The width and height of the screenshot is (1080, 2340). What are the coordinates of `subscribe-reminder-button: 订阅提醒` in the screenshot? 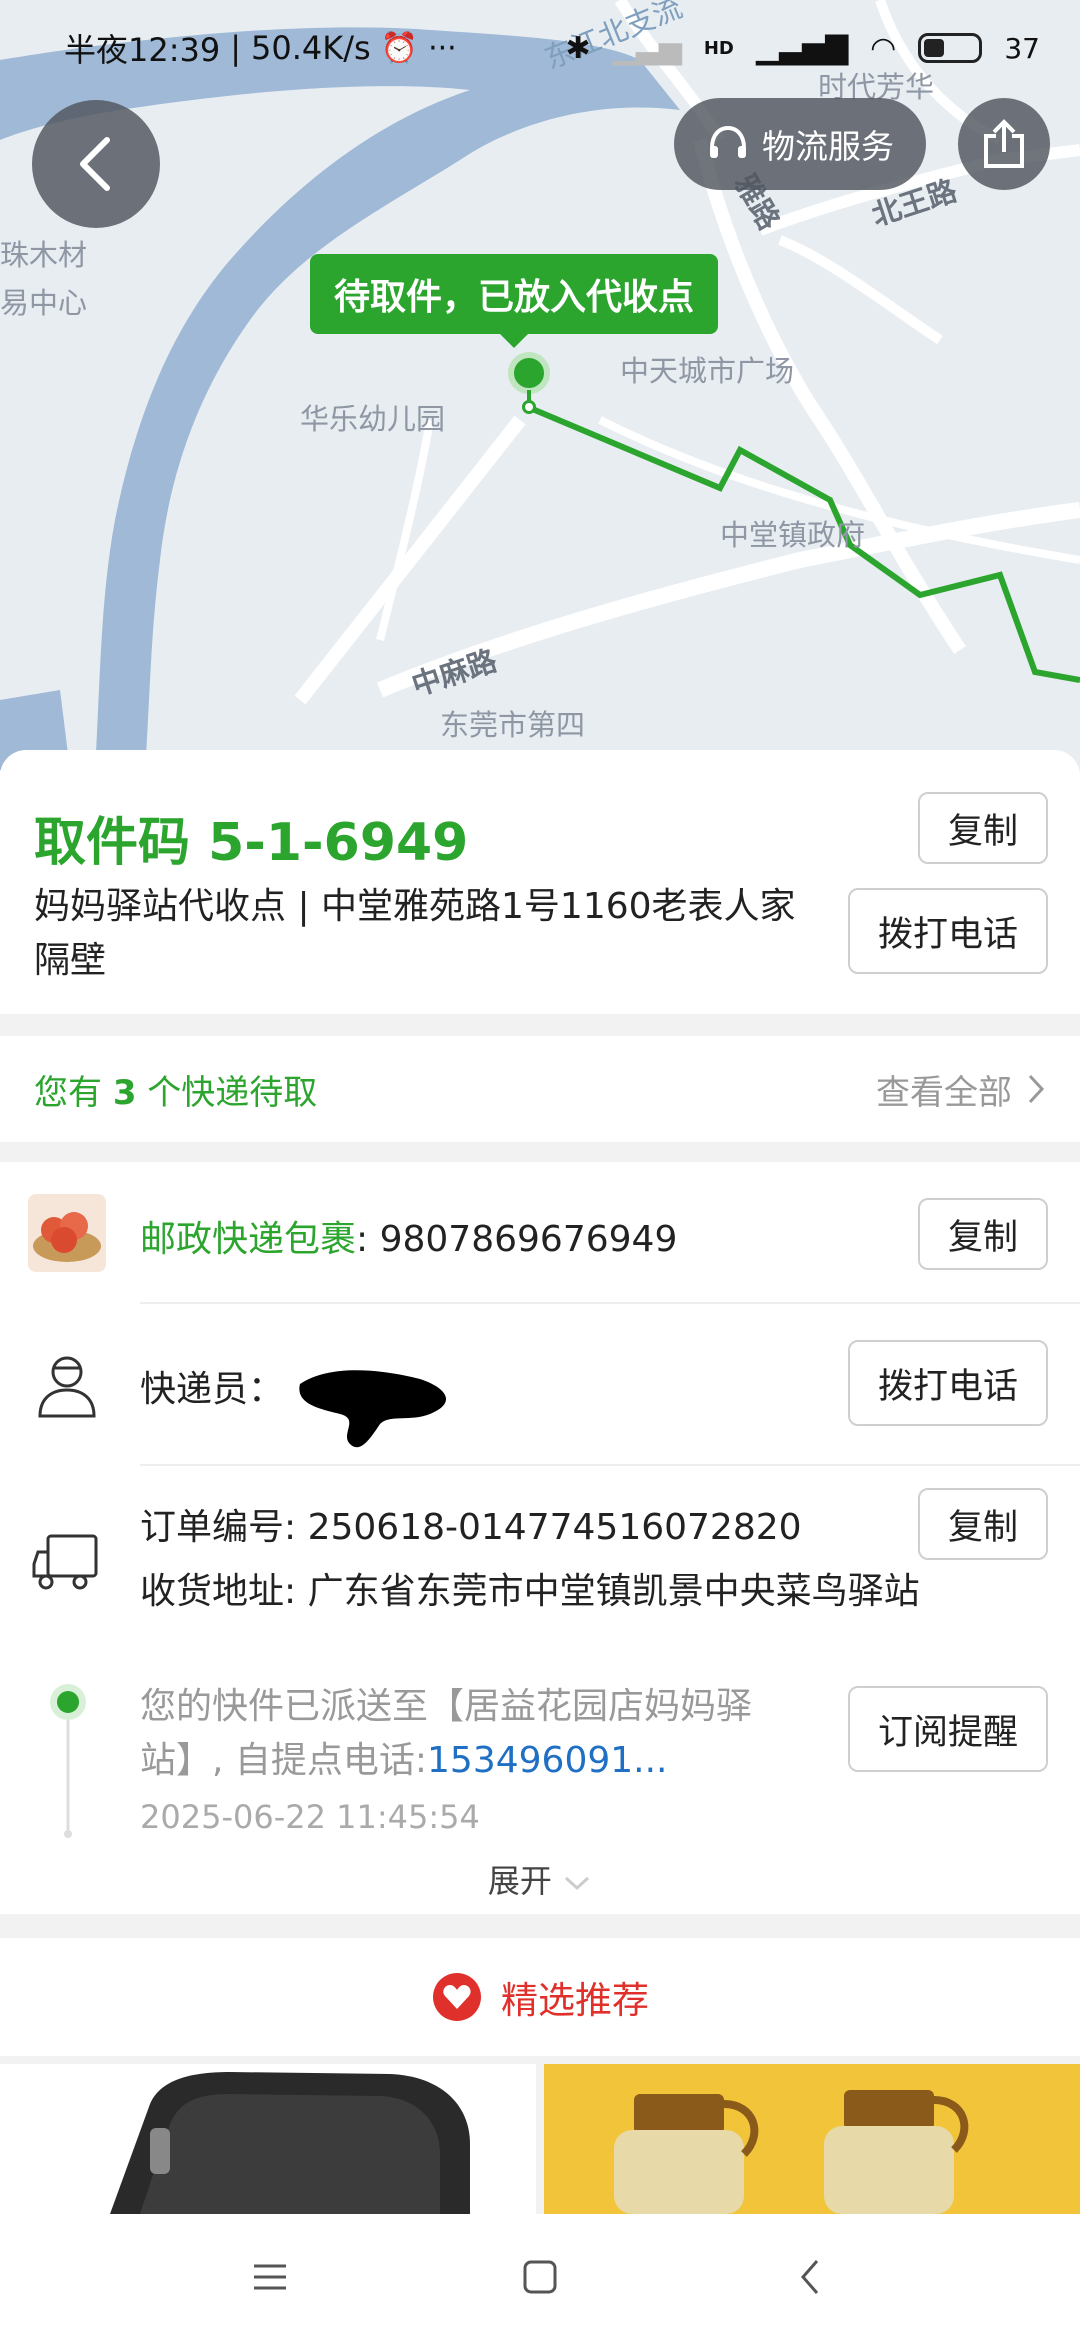 It's located at (948, 1729).